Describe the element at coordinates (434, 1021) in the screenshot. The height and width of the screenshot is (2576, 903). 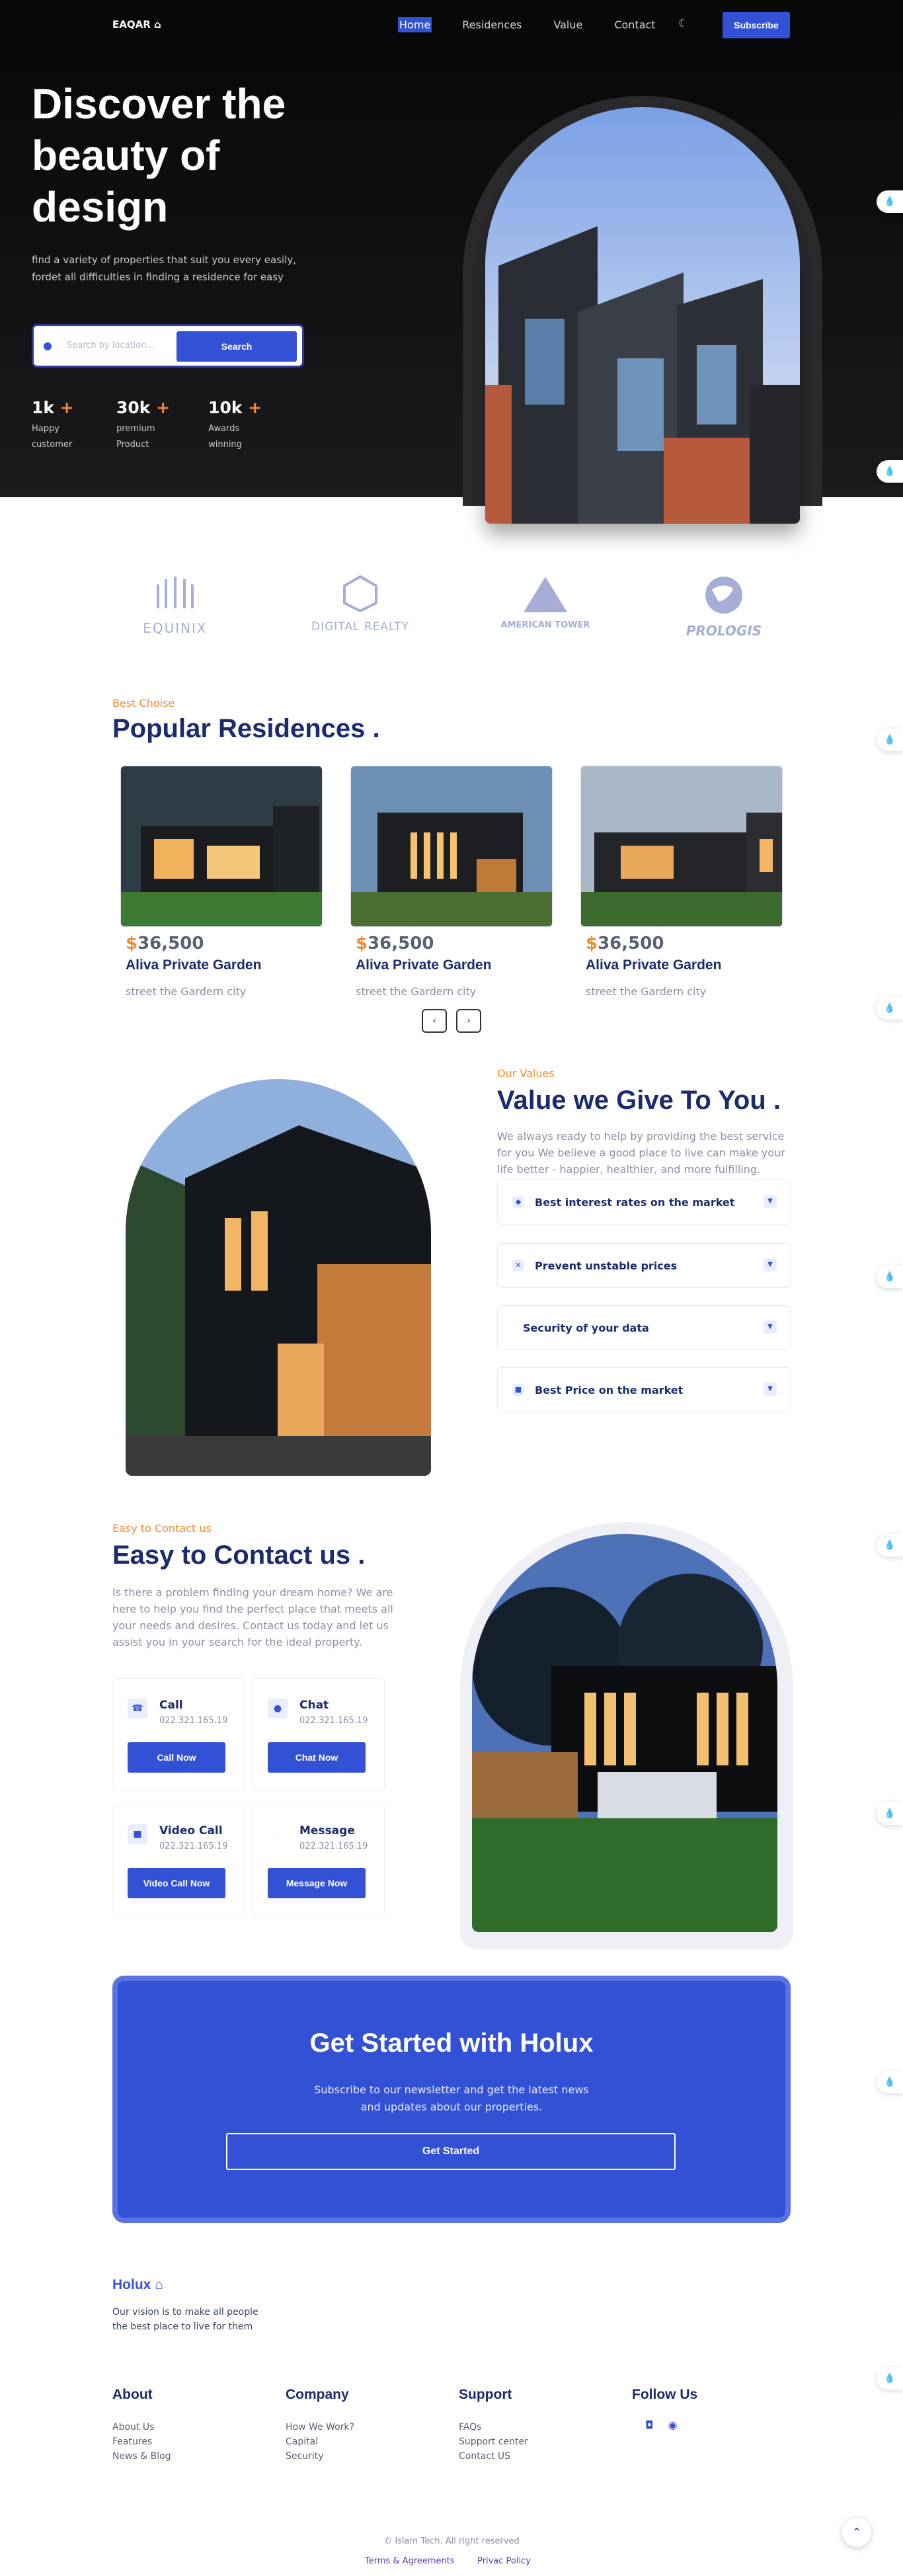
I see `carousel-prev-button: ‹` at that location.